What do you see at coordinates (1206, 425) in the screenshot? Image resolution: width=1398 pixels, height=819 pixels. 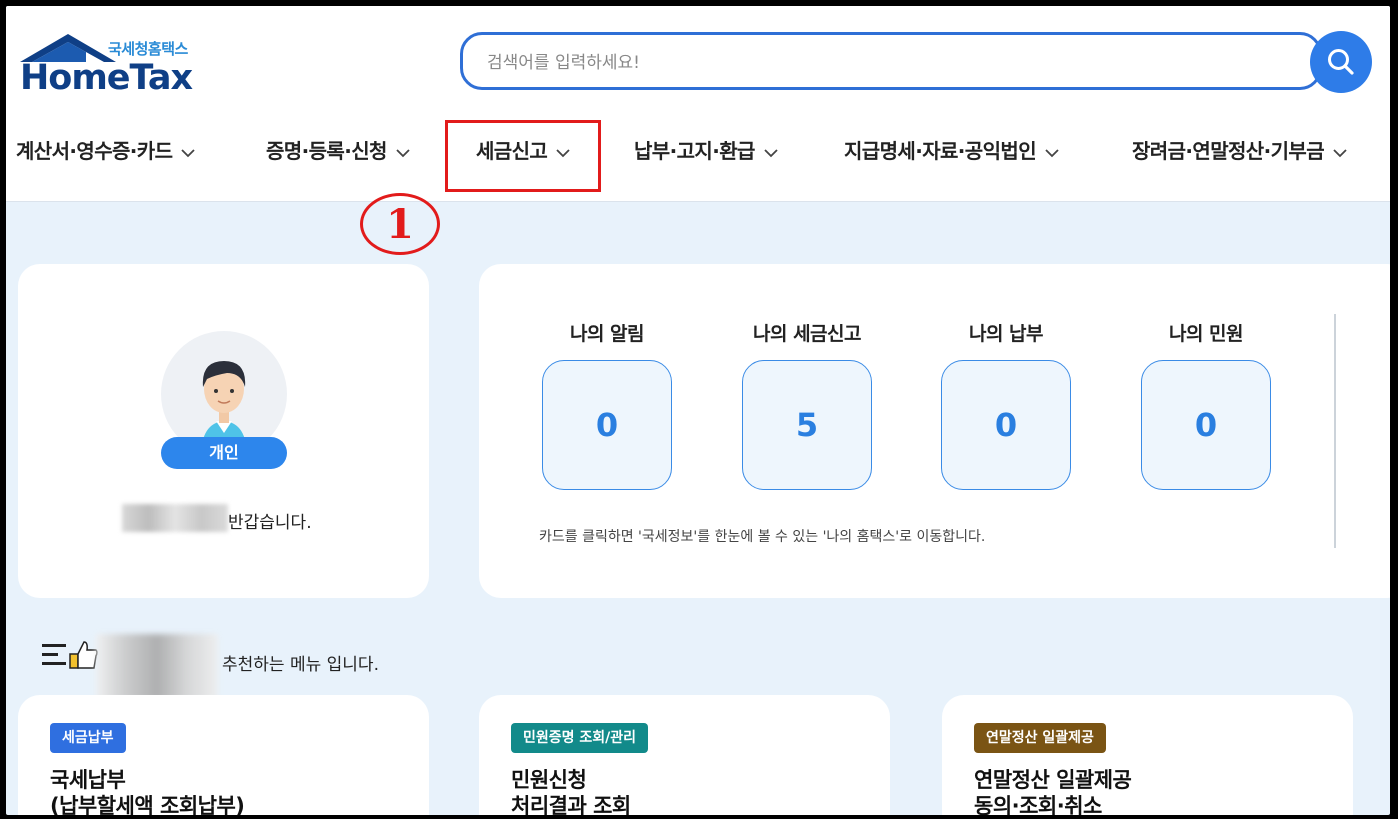 I see `stat-card-civil: 0` at bounding box center [1206, 425].